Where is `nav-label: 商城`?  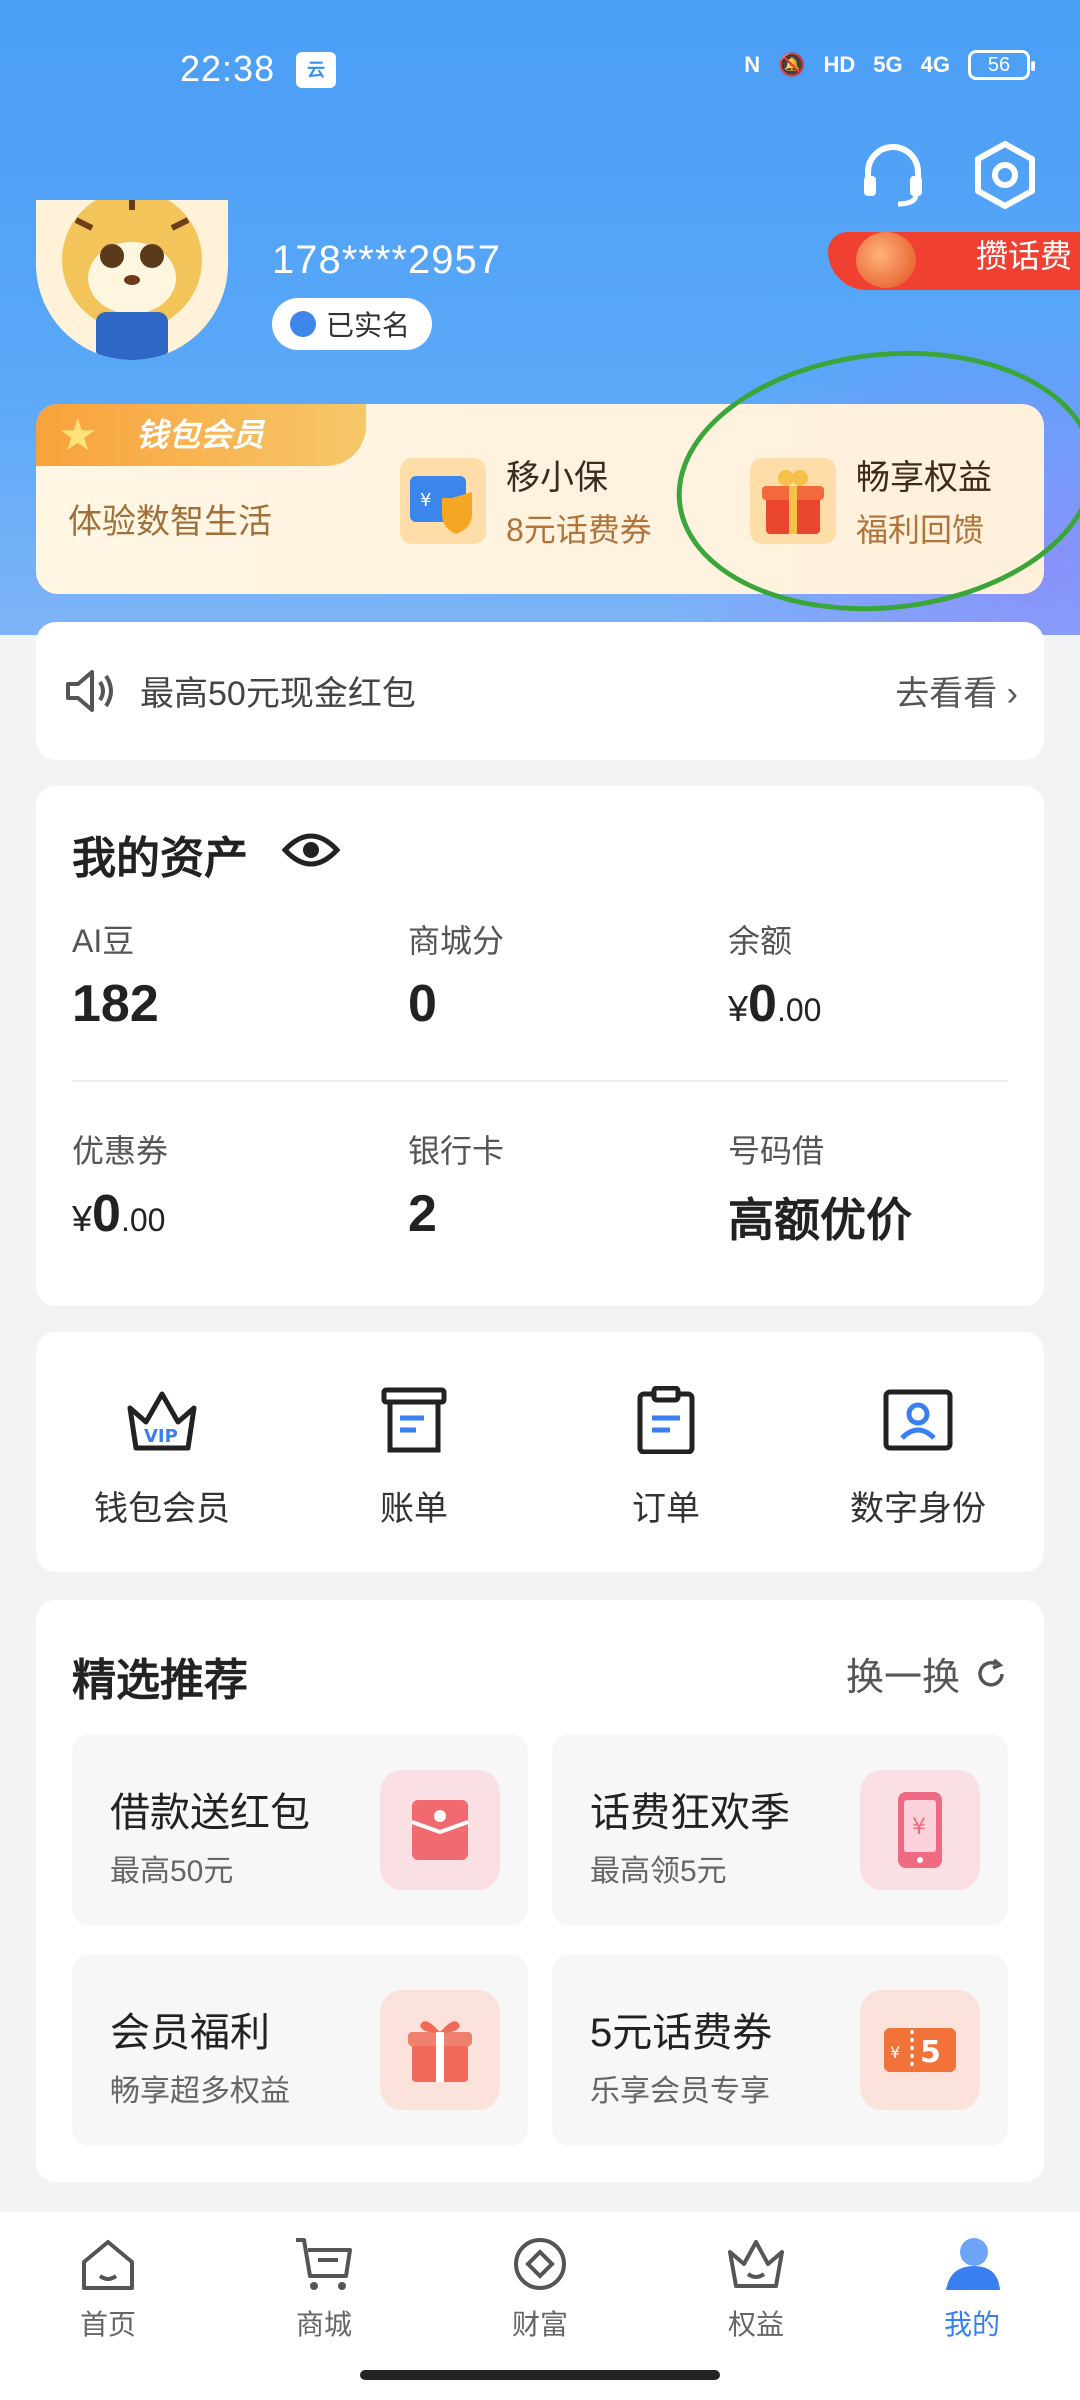
nav-label: 商城 is located at coordinates (323, 2324).